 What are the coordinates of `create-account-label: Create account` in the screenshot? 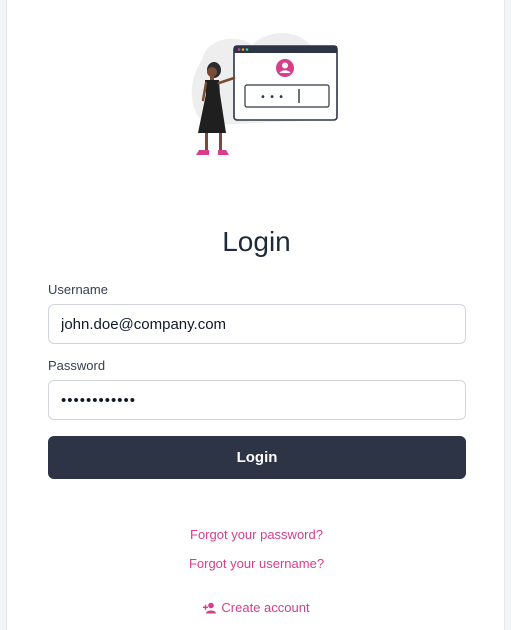 It's located at (265, 607).